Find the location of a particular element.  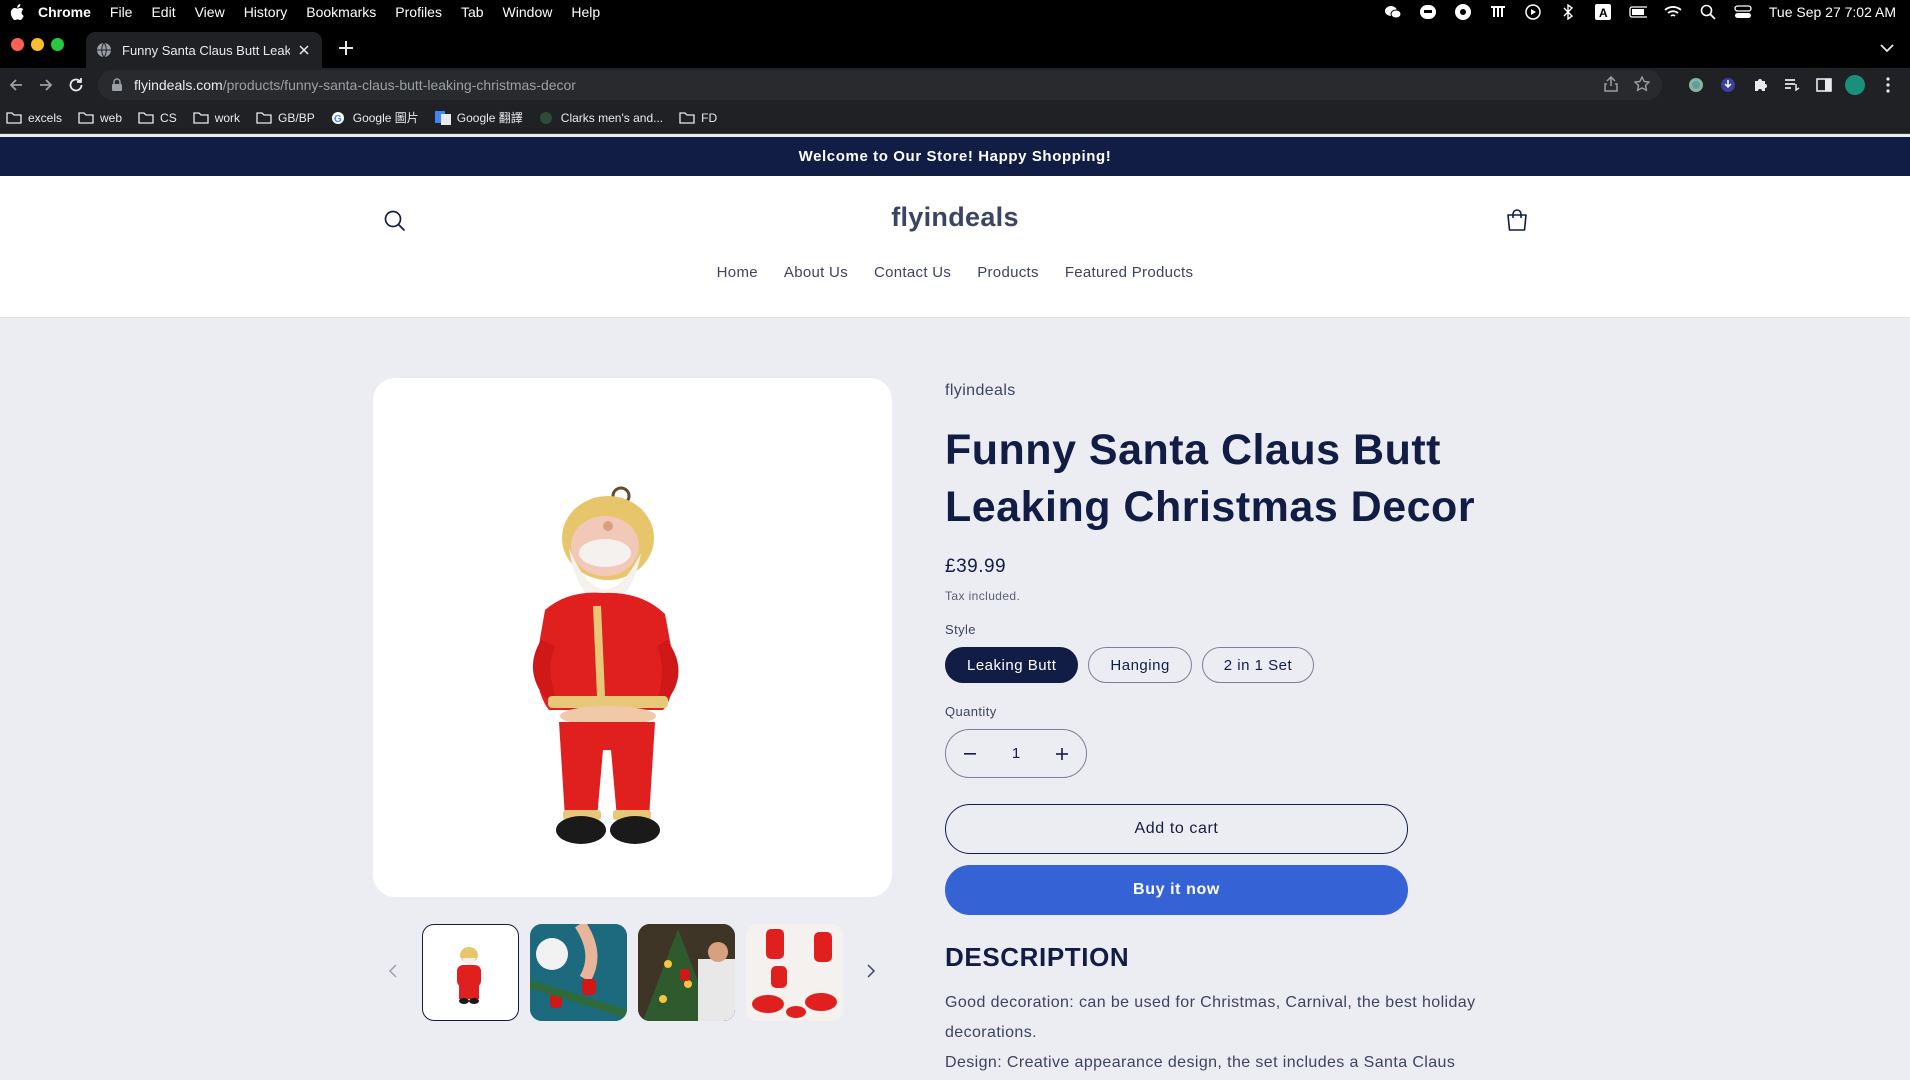

quantity-stepper: 1 is located at coordinates (1016, 753).